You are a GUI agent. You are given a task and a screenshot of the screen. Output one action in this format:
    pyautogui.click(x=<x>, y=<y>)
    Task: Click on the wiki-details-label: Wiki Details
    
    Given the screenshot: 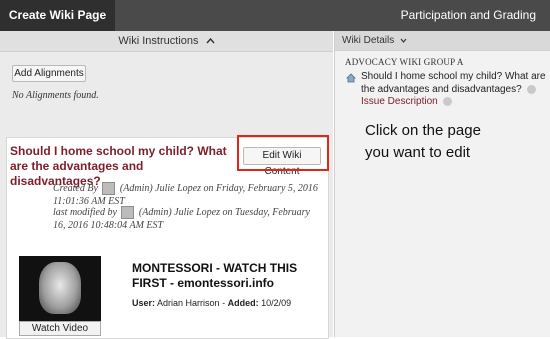 What is the action you would take?
    pyautogui.click(x=368, y=40)
    